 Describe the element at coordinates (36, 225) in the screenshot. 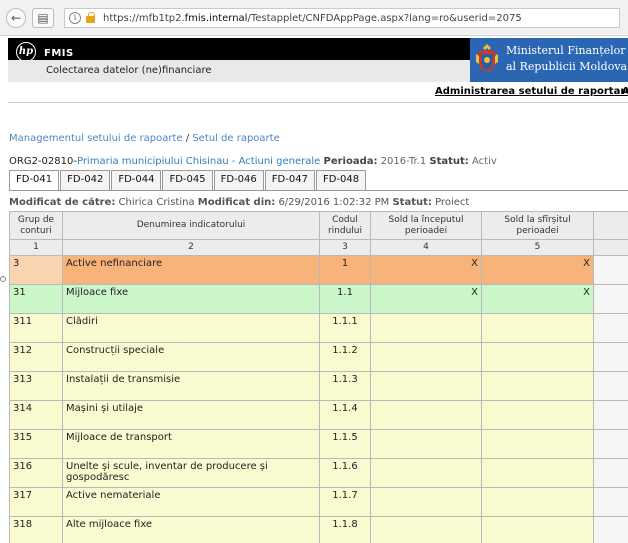

I see `header-account-group: Grup de conturi` at that location.